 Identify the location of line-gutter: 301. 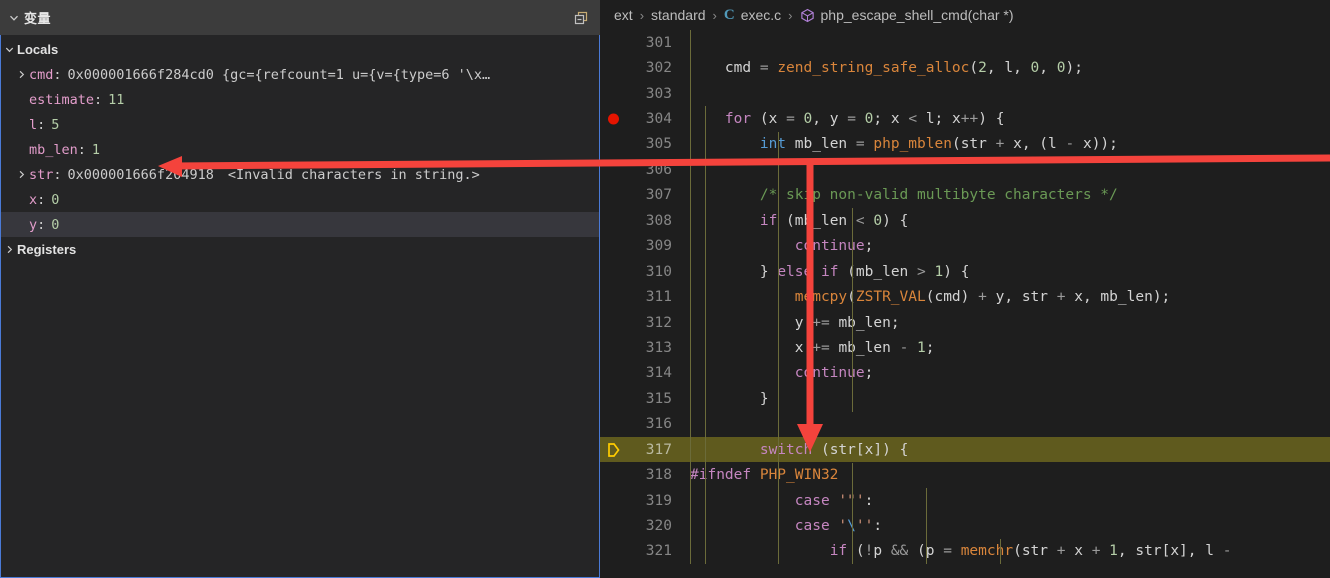
(645, 42).